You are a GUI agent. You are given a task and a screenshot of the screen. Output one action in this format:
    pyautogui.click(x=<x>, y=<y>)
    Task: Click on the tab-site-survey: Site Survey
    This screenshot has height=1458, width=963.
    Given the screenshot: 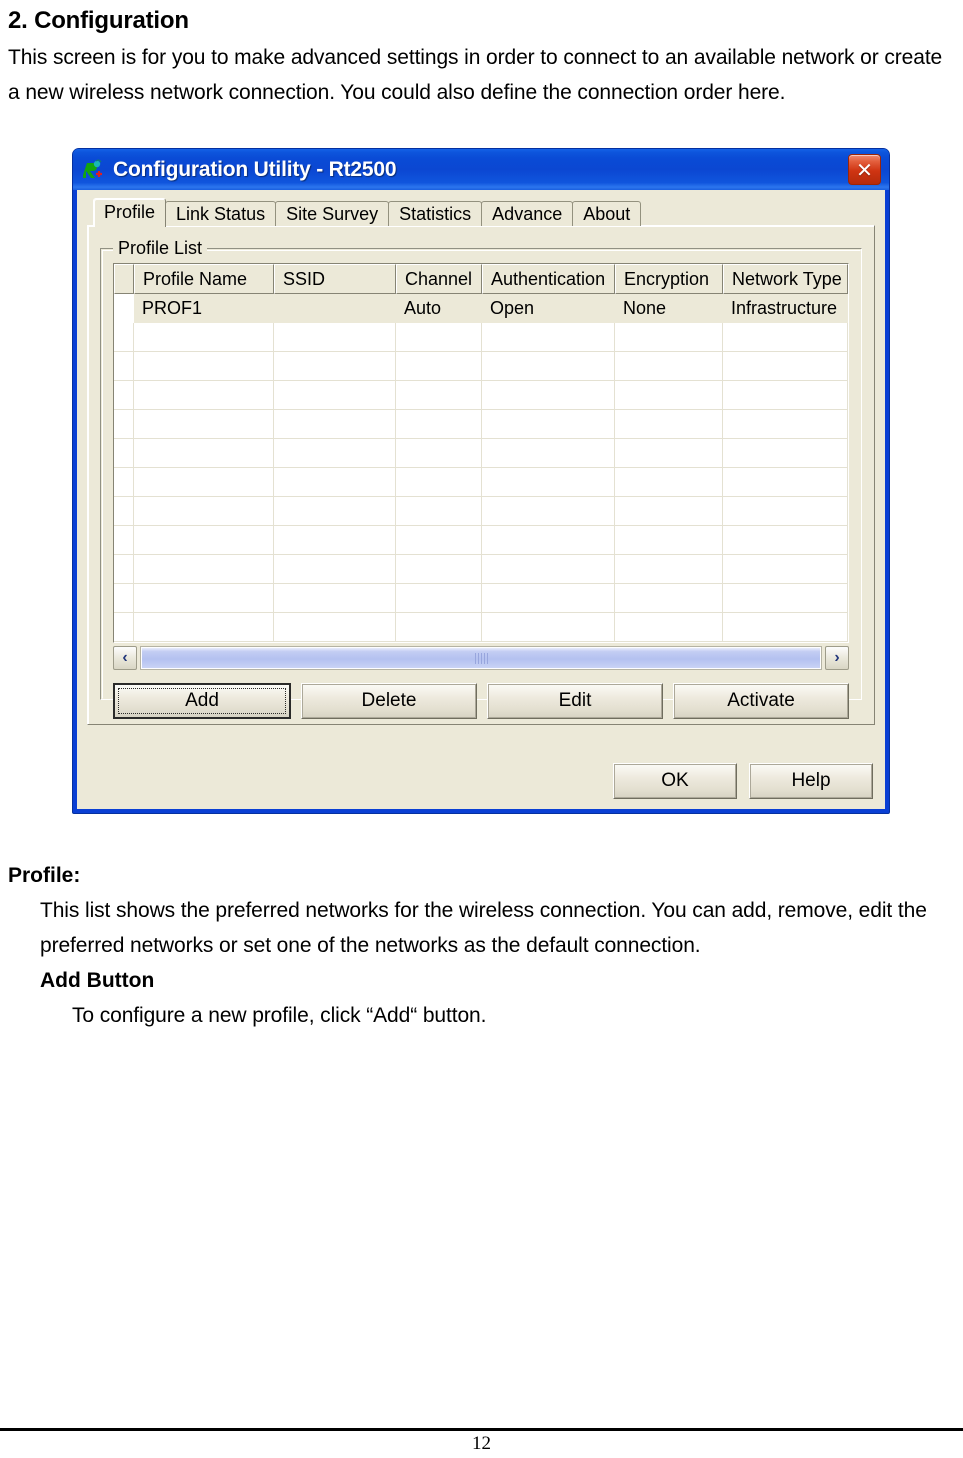 What is the action you would take?
    pyautogui.click(x=332, y=213)
    